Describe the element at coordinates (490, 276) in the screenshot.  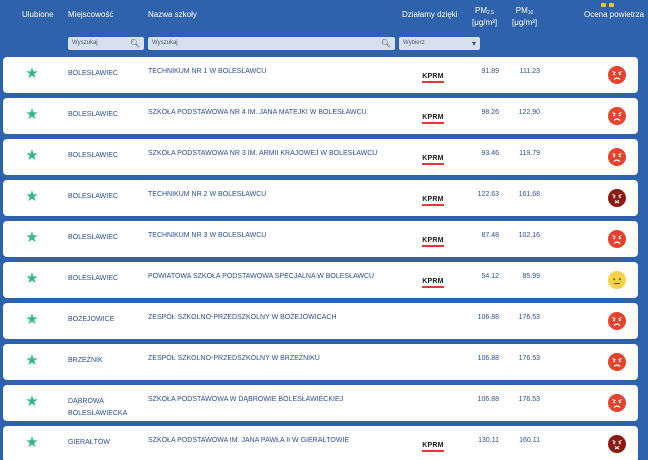
I see `pm25-value: 54.12` at that location.